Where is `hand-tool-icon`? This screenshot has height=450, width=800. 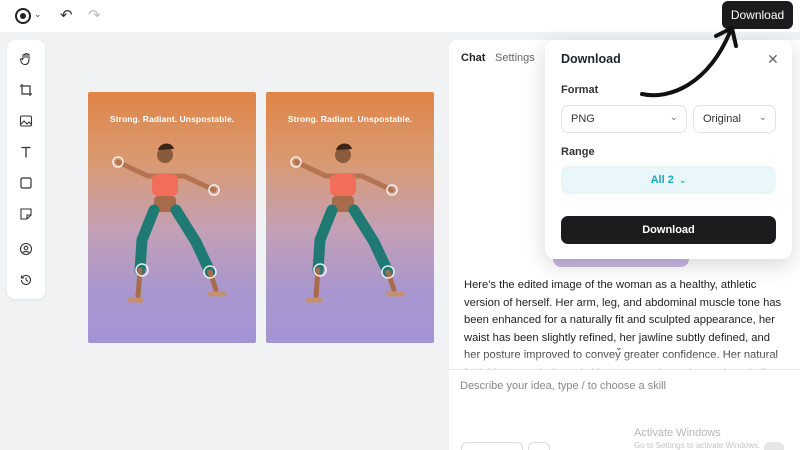
hand-tool-icon is located at coordinates (26, 59).